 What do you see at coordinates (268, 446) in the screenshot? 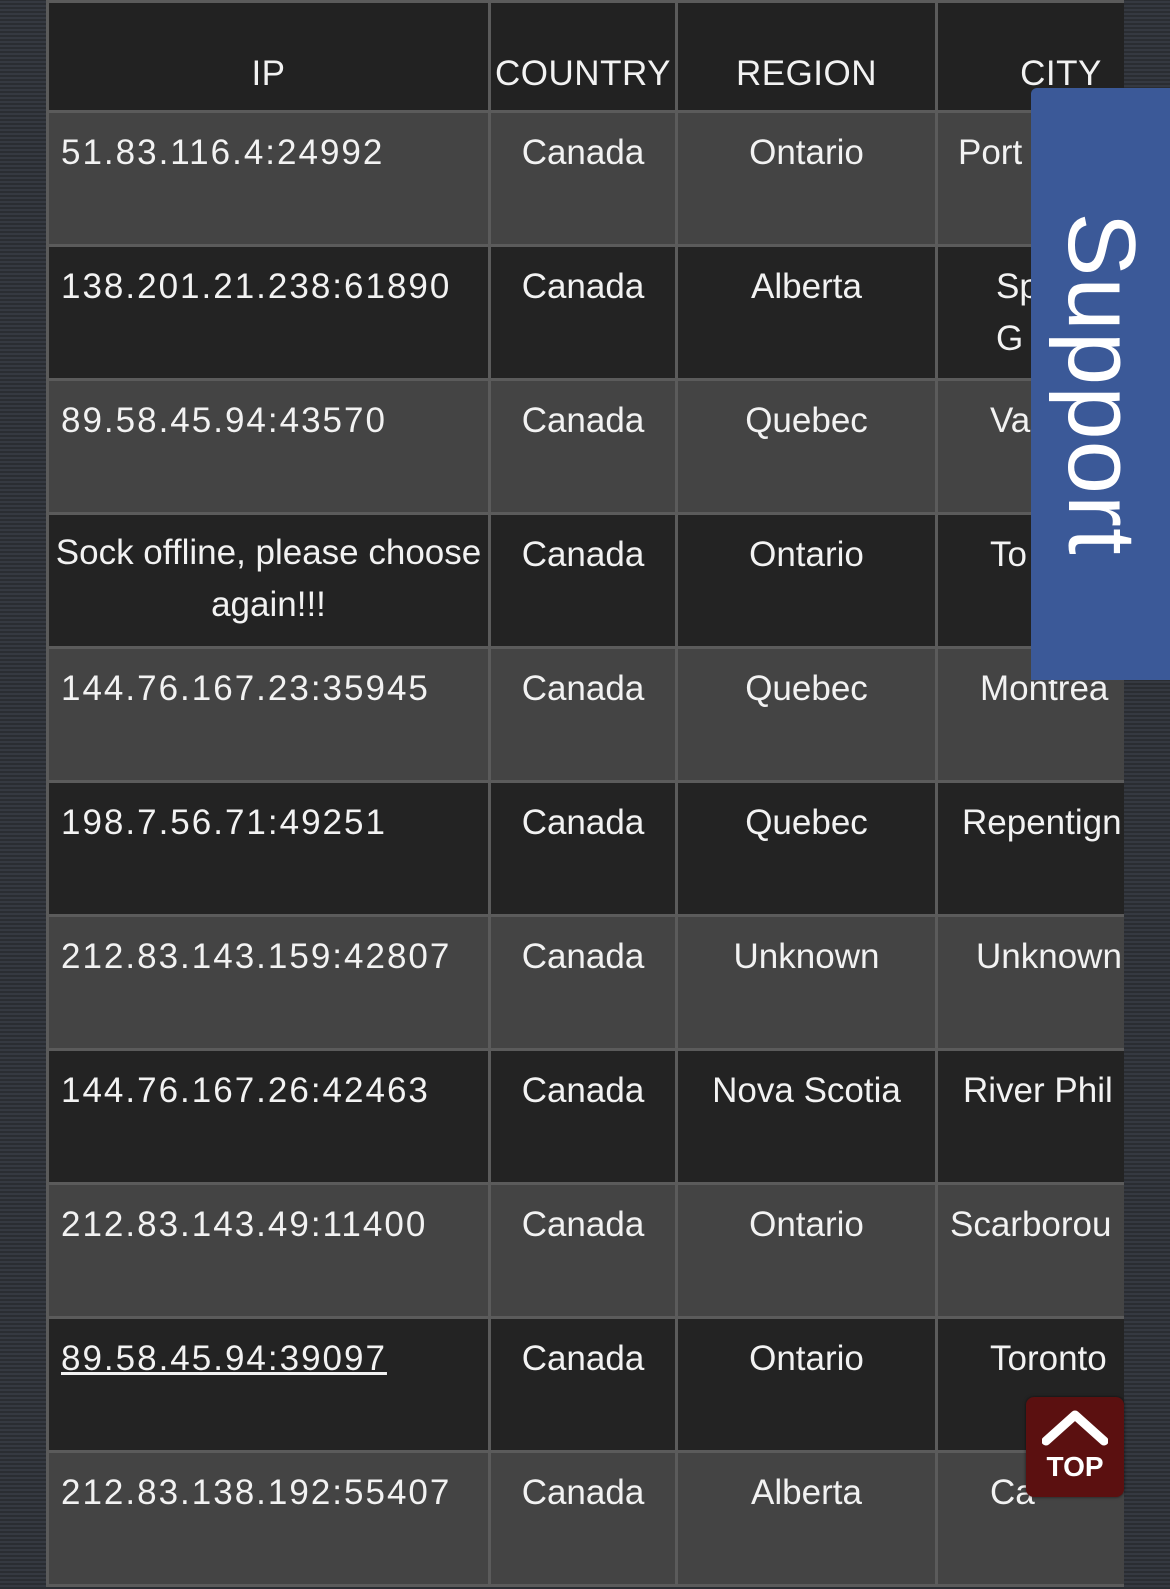
I see `ip-cell: 89.58.45.94:43570` at bounding box center [268, 446].